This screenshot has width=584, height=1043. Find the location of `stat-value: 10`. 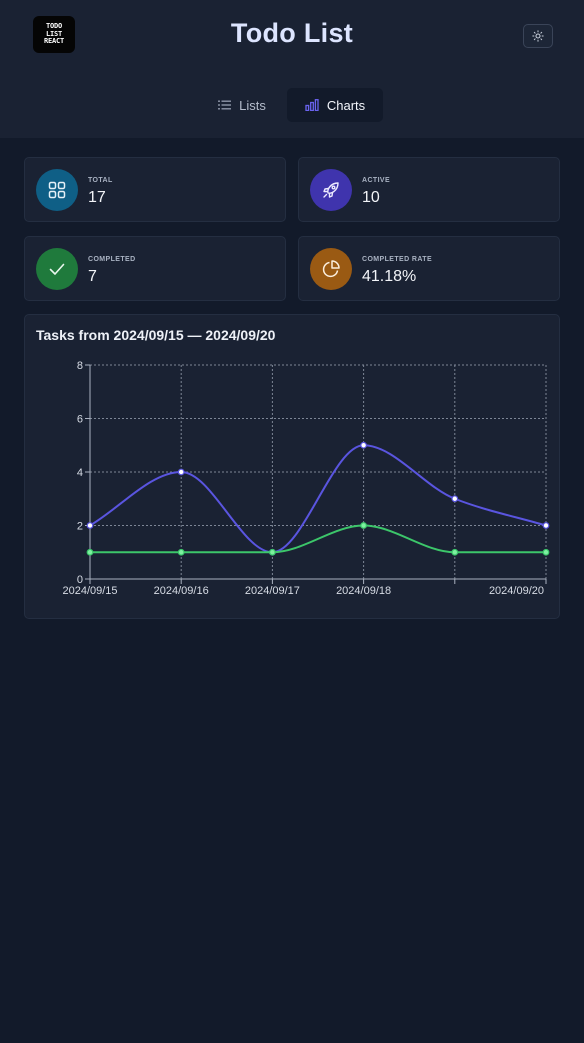

stat-value: 10 is located at coordinates (371, 197).